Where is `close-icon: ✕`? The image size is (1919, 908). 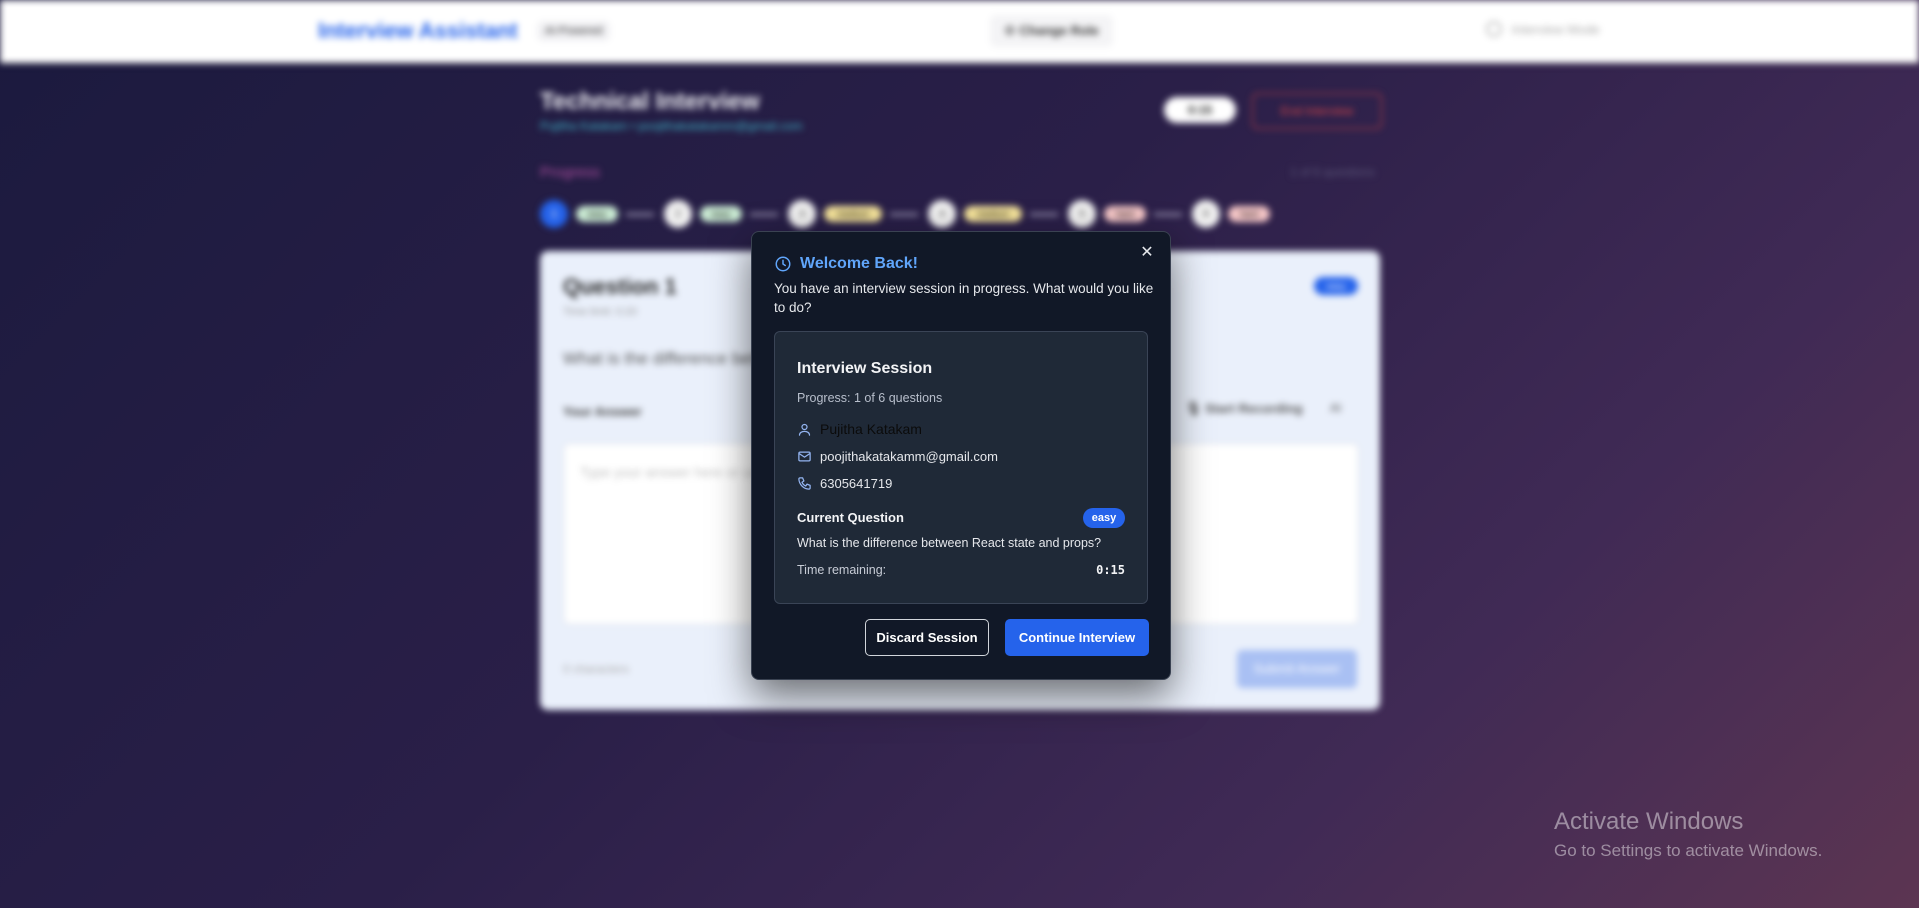
close-icon: ✕ is located at coordinates (1147, 253).